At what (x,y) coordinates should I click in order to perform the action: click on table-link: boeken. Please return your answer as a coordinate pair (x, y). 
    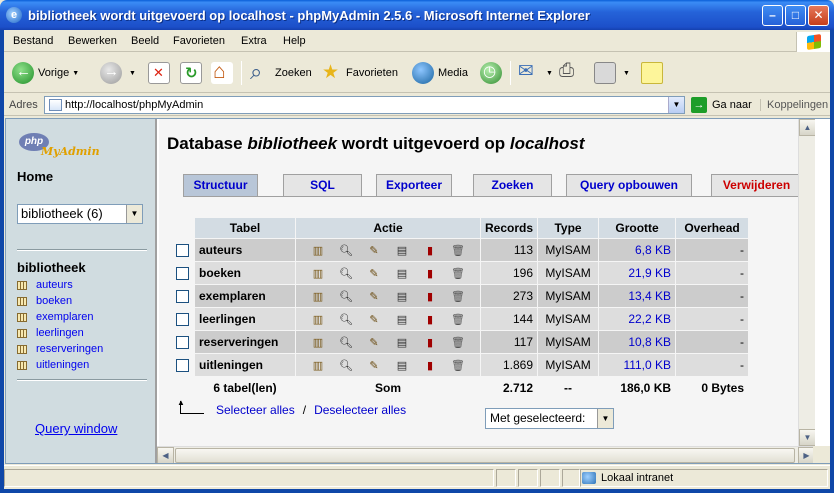
    Looking at the image, I should click on (54, 301).